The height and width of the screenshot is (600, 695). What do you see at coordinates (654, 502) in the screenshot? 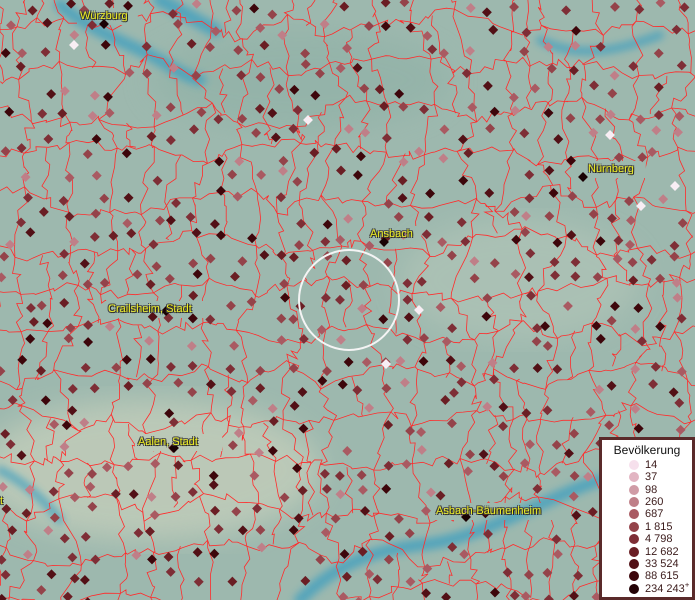
I see `legend-label: 260` at bounding box center [654, 502].